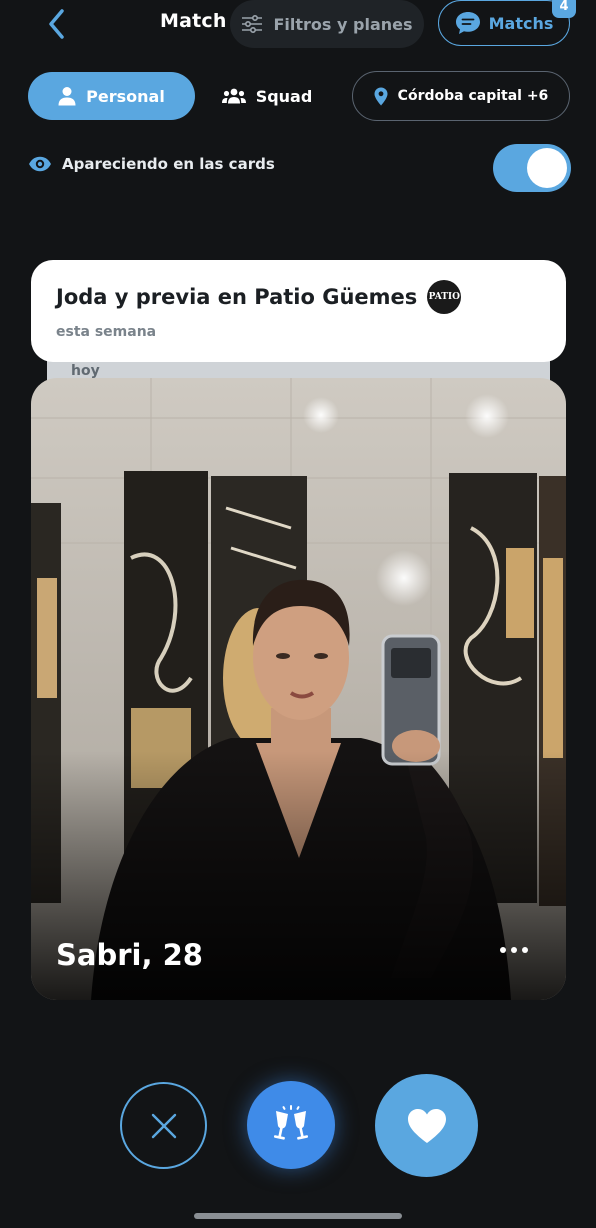 Image resolution: width=596 pixels, height=1228 pixels. Describe the element at coordinates (521, 23) in the screenshot. I see `matchs-label: Matchs` at that location.